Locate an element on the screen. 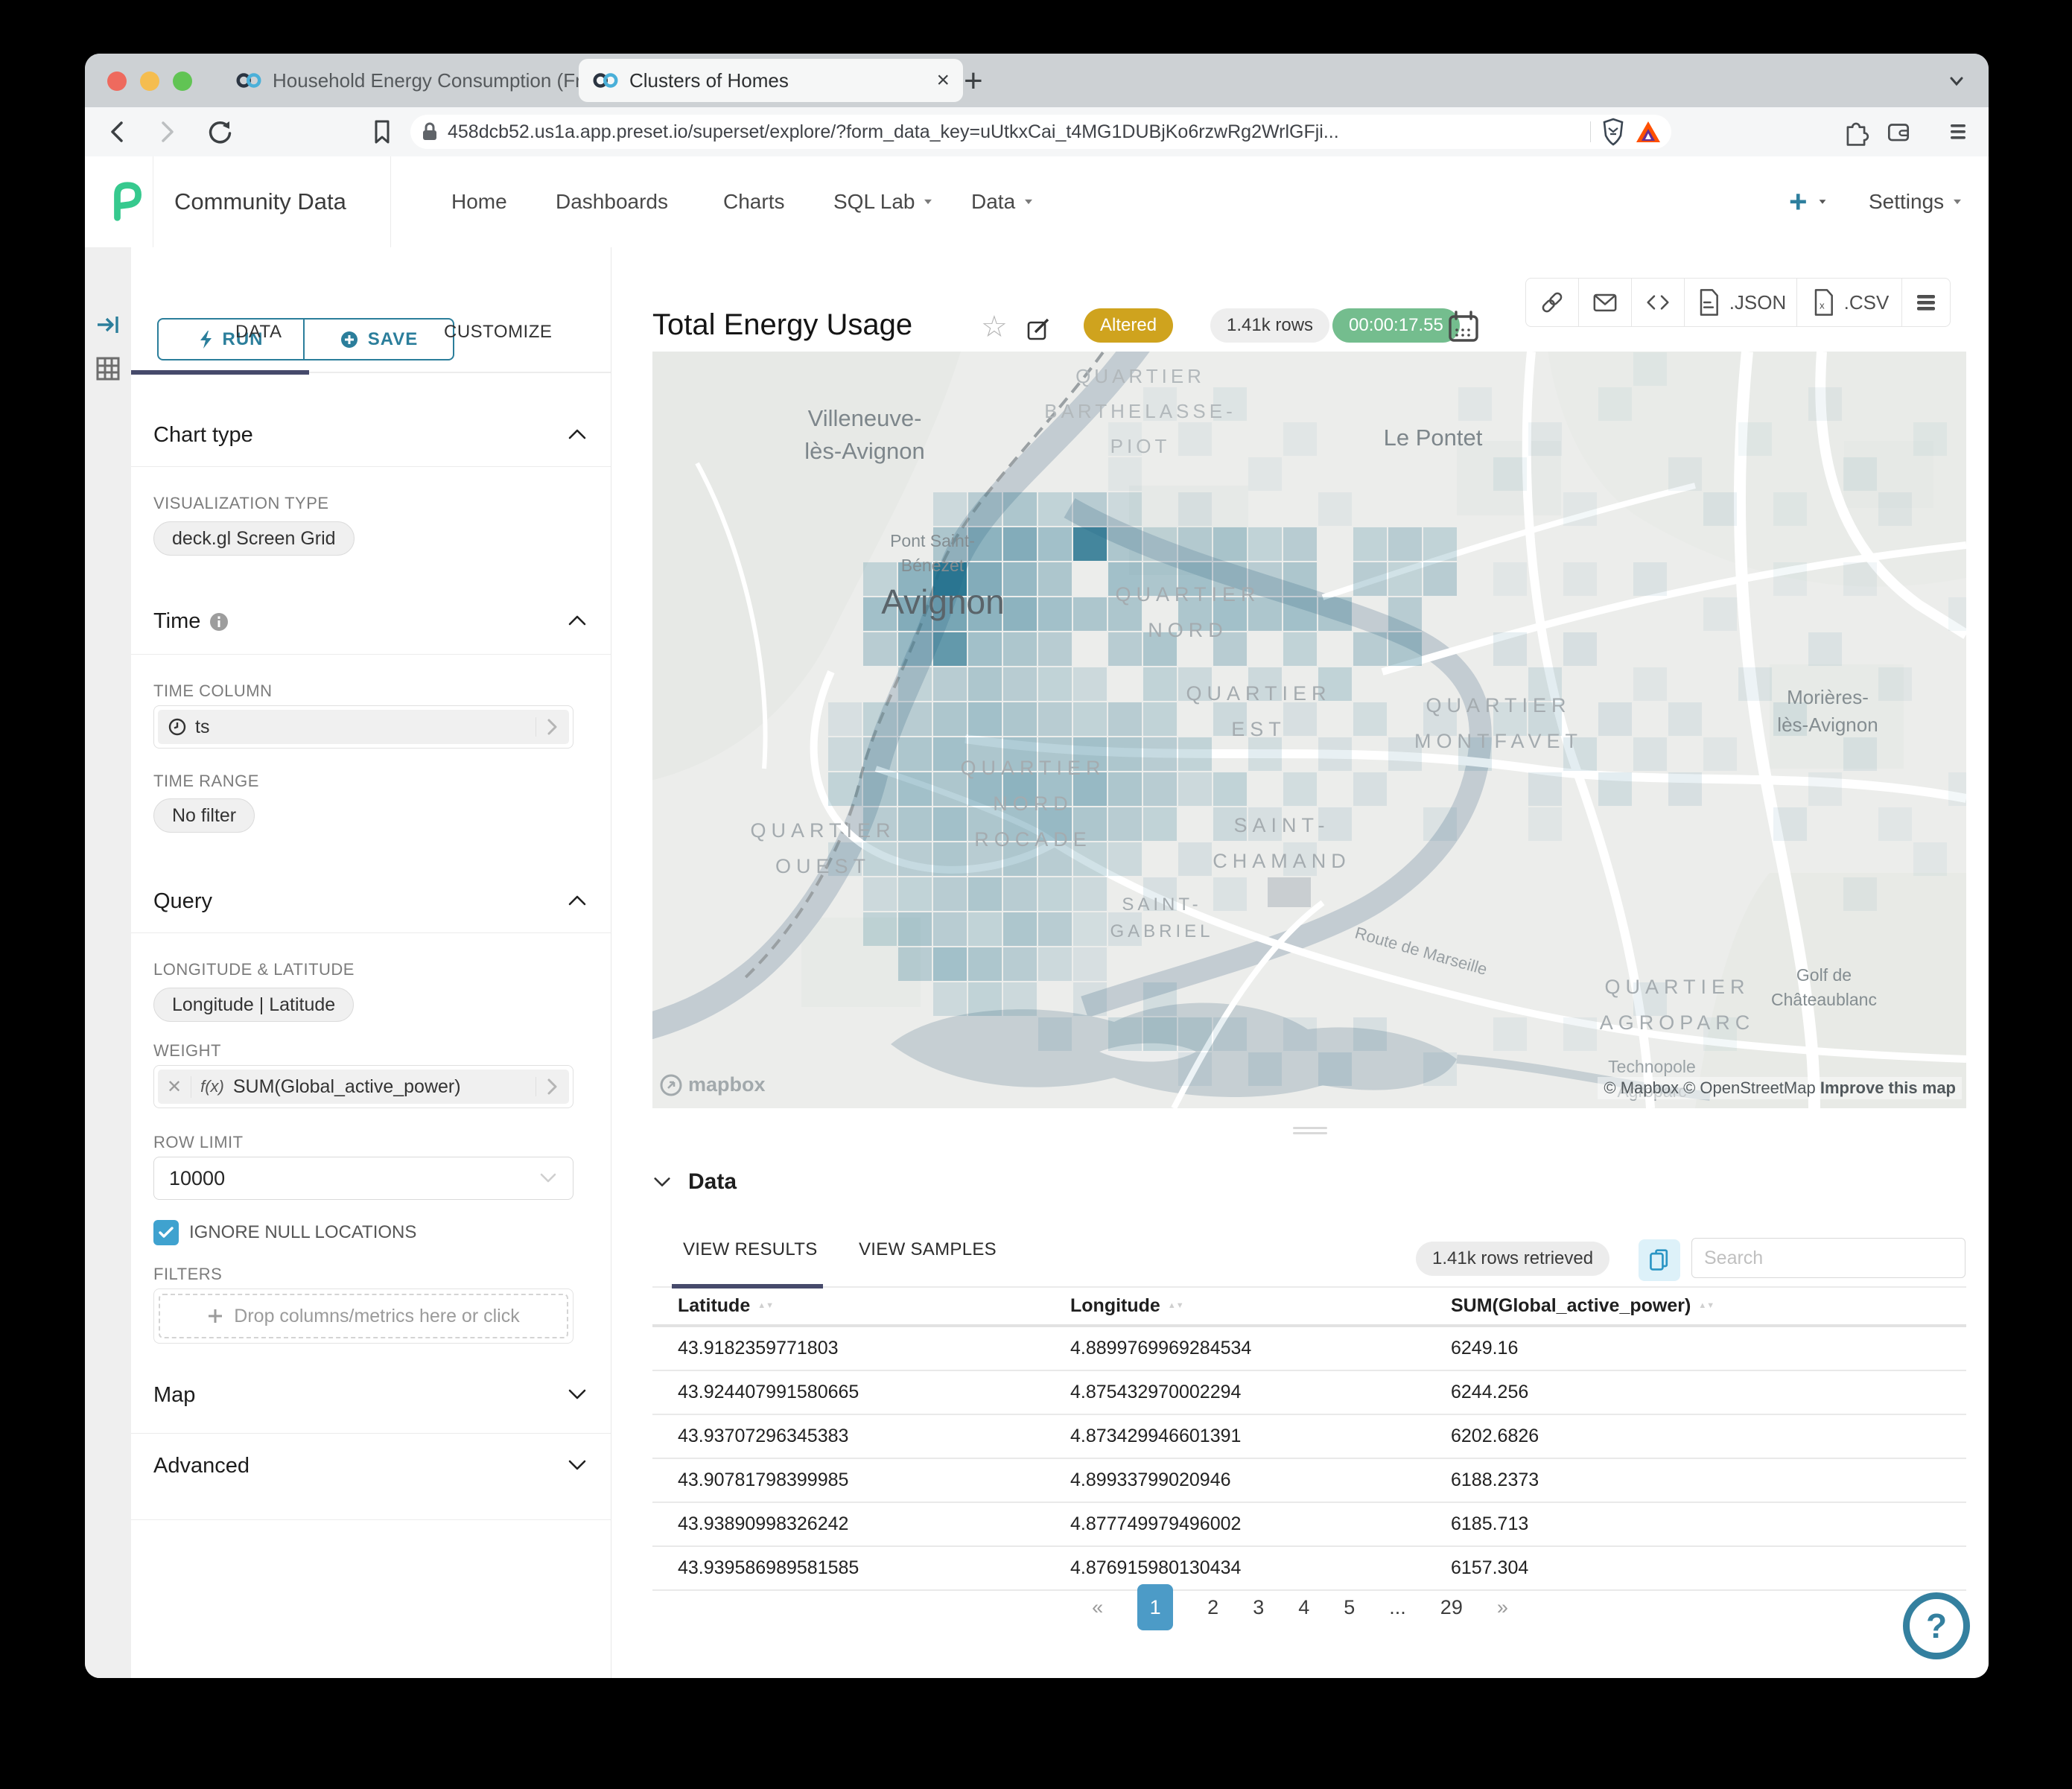 Image resolution: width=2072 pixels, height=1789 pixels. extensions-puzzle-icon is located at coordinates (1856, 132).